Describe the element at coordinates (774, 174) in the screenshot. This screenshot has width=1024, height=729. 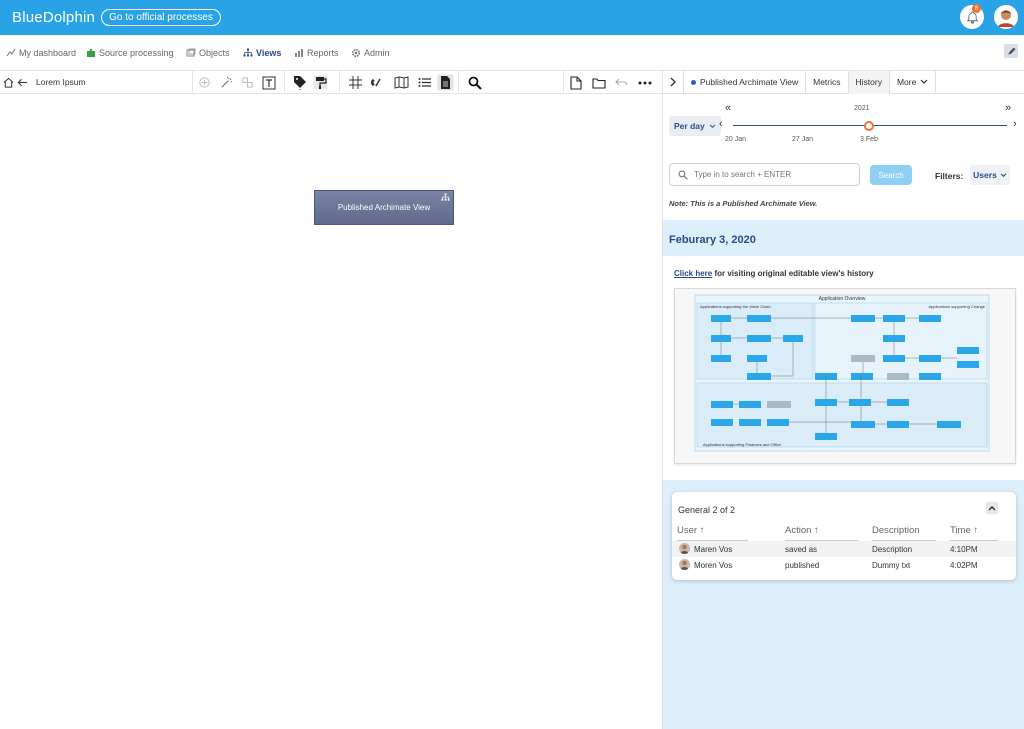
I see `history-search-input` at that location.